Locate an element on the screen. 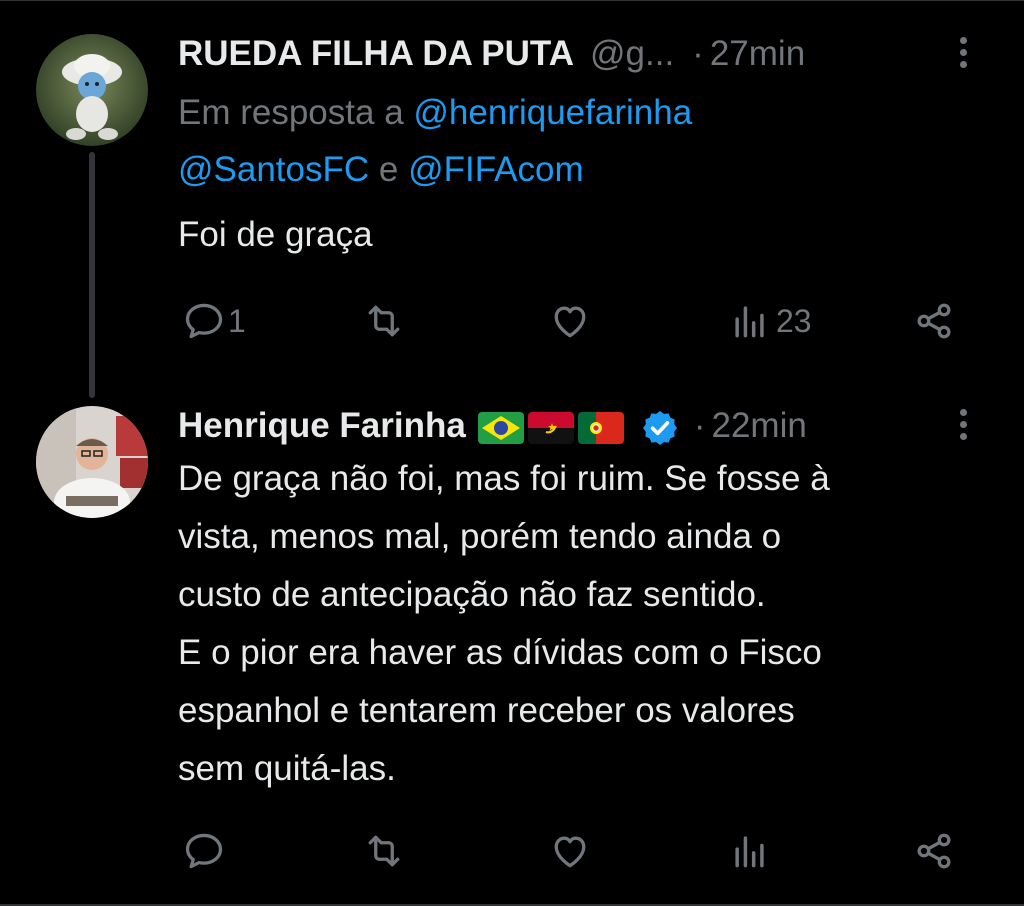 The height and width of the screenshot is (906, 1024). tweet-header: Henrique Farinha · 22min is located at coordinates (578, 428).